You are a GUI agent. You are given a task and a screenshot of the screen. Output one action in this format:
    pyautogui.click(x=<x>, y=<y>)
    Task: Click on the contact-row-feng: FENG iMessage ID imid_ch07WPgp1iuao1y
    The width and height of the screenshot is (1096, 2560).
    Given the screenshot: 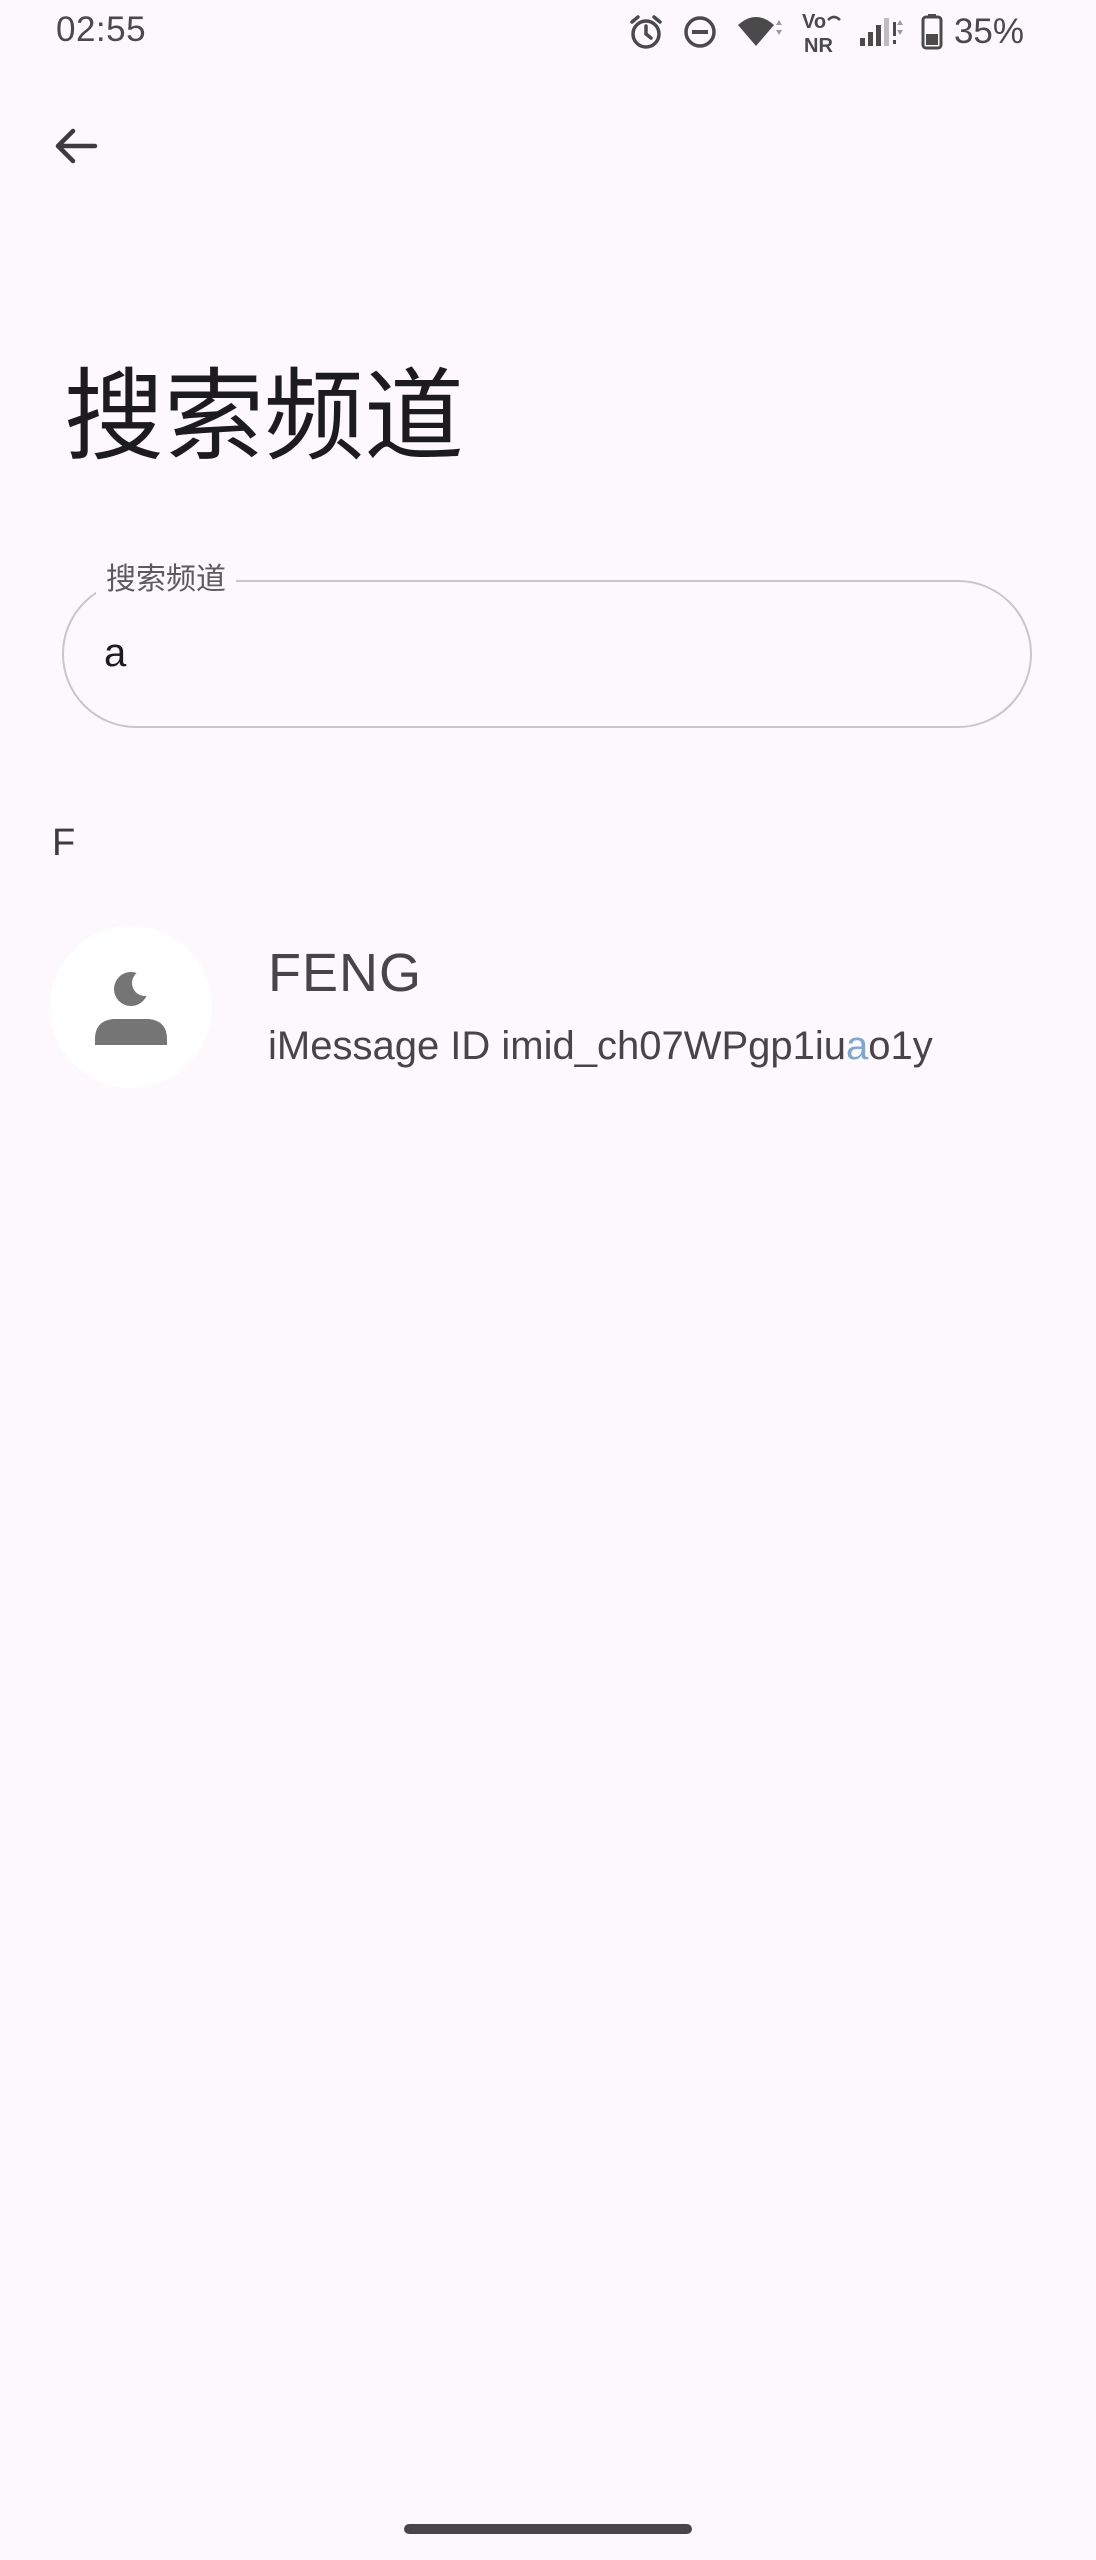 What is the action you would take?
    pyautogui.click(x=548, y=1008)
    